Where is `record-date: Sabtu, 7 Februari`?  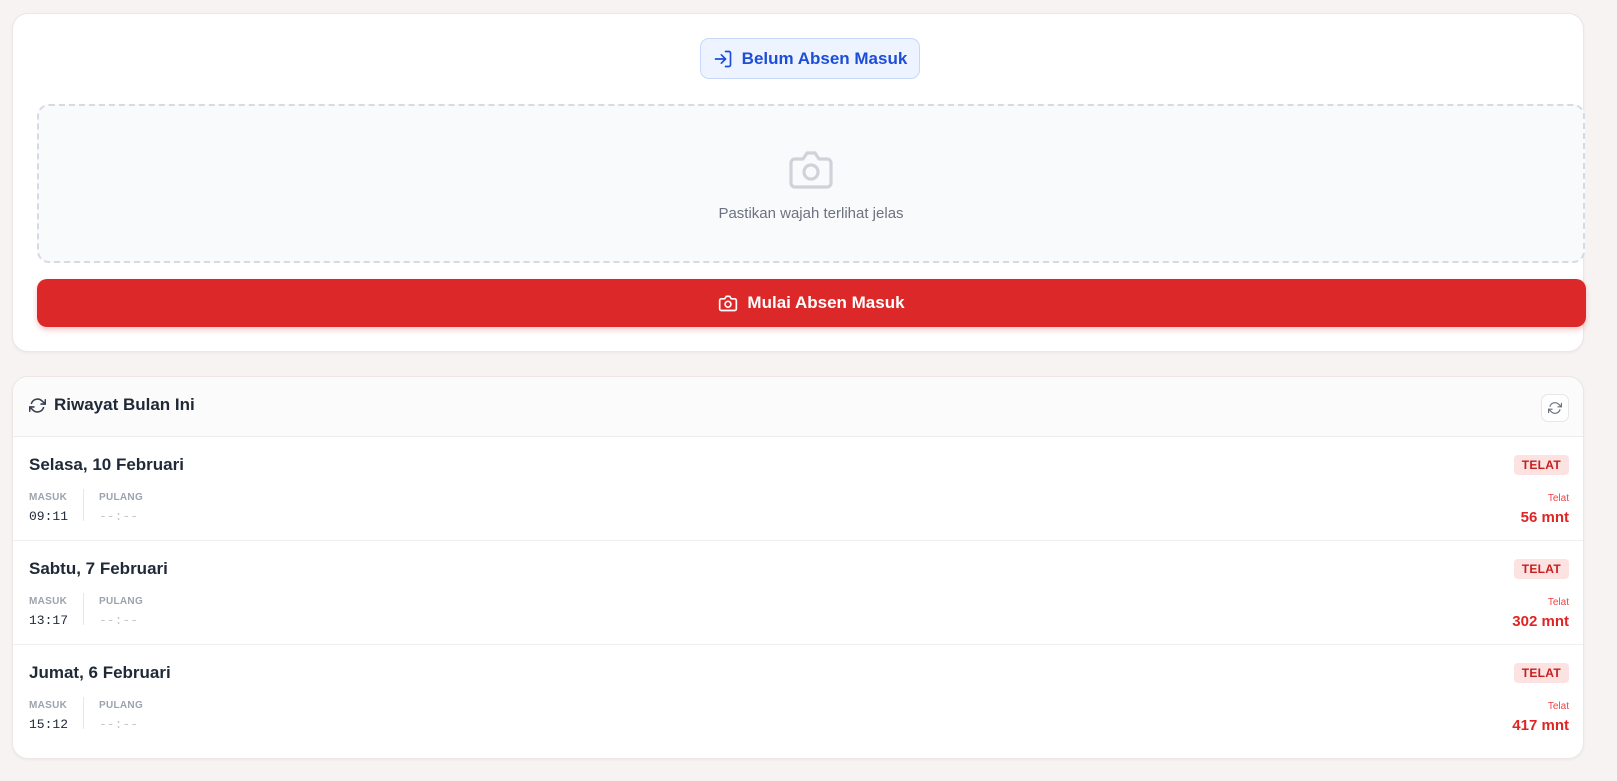
record-date: Sabtu, 7 Februari is located at coordinates (98, 568).